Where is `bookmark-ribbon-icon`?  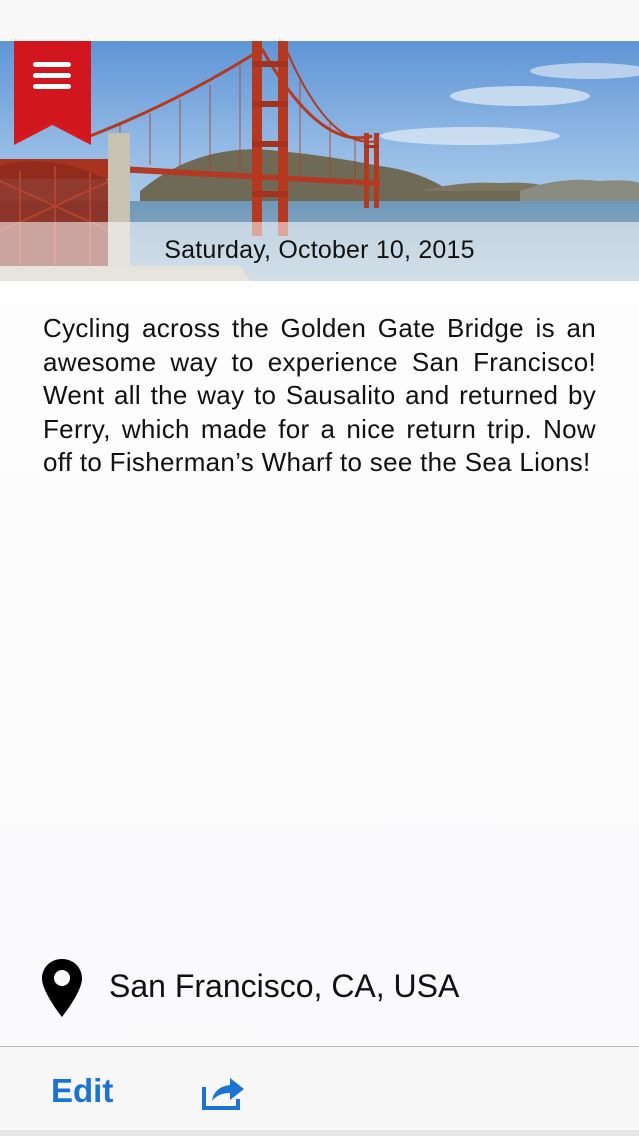
bookmark-ribbon-icon is located at coordinates (52, 93).